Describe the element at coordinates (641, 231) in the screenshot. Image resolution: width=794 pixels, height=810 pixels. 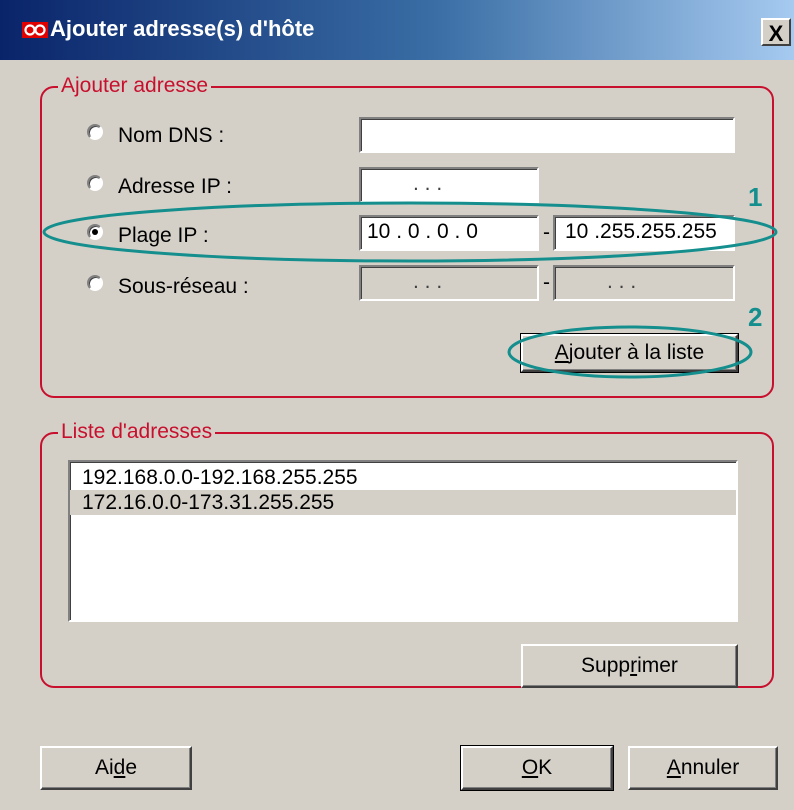
I see `ip-range-end-value: 10 .255.255.255` at that location.